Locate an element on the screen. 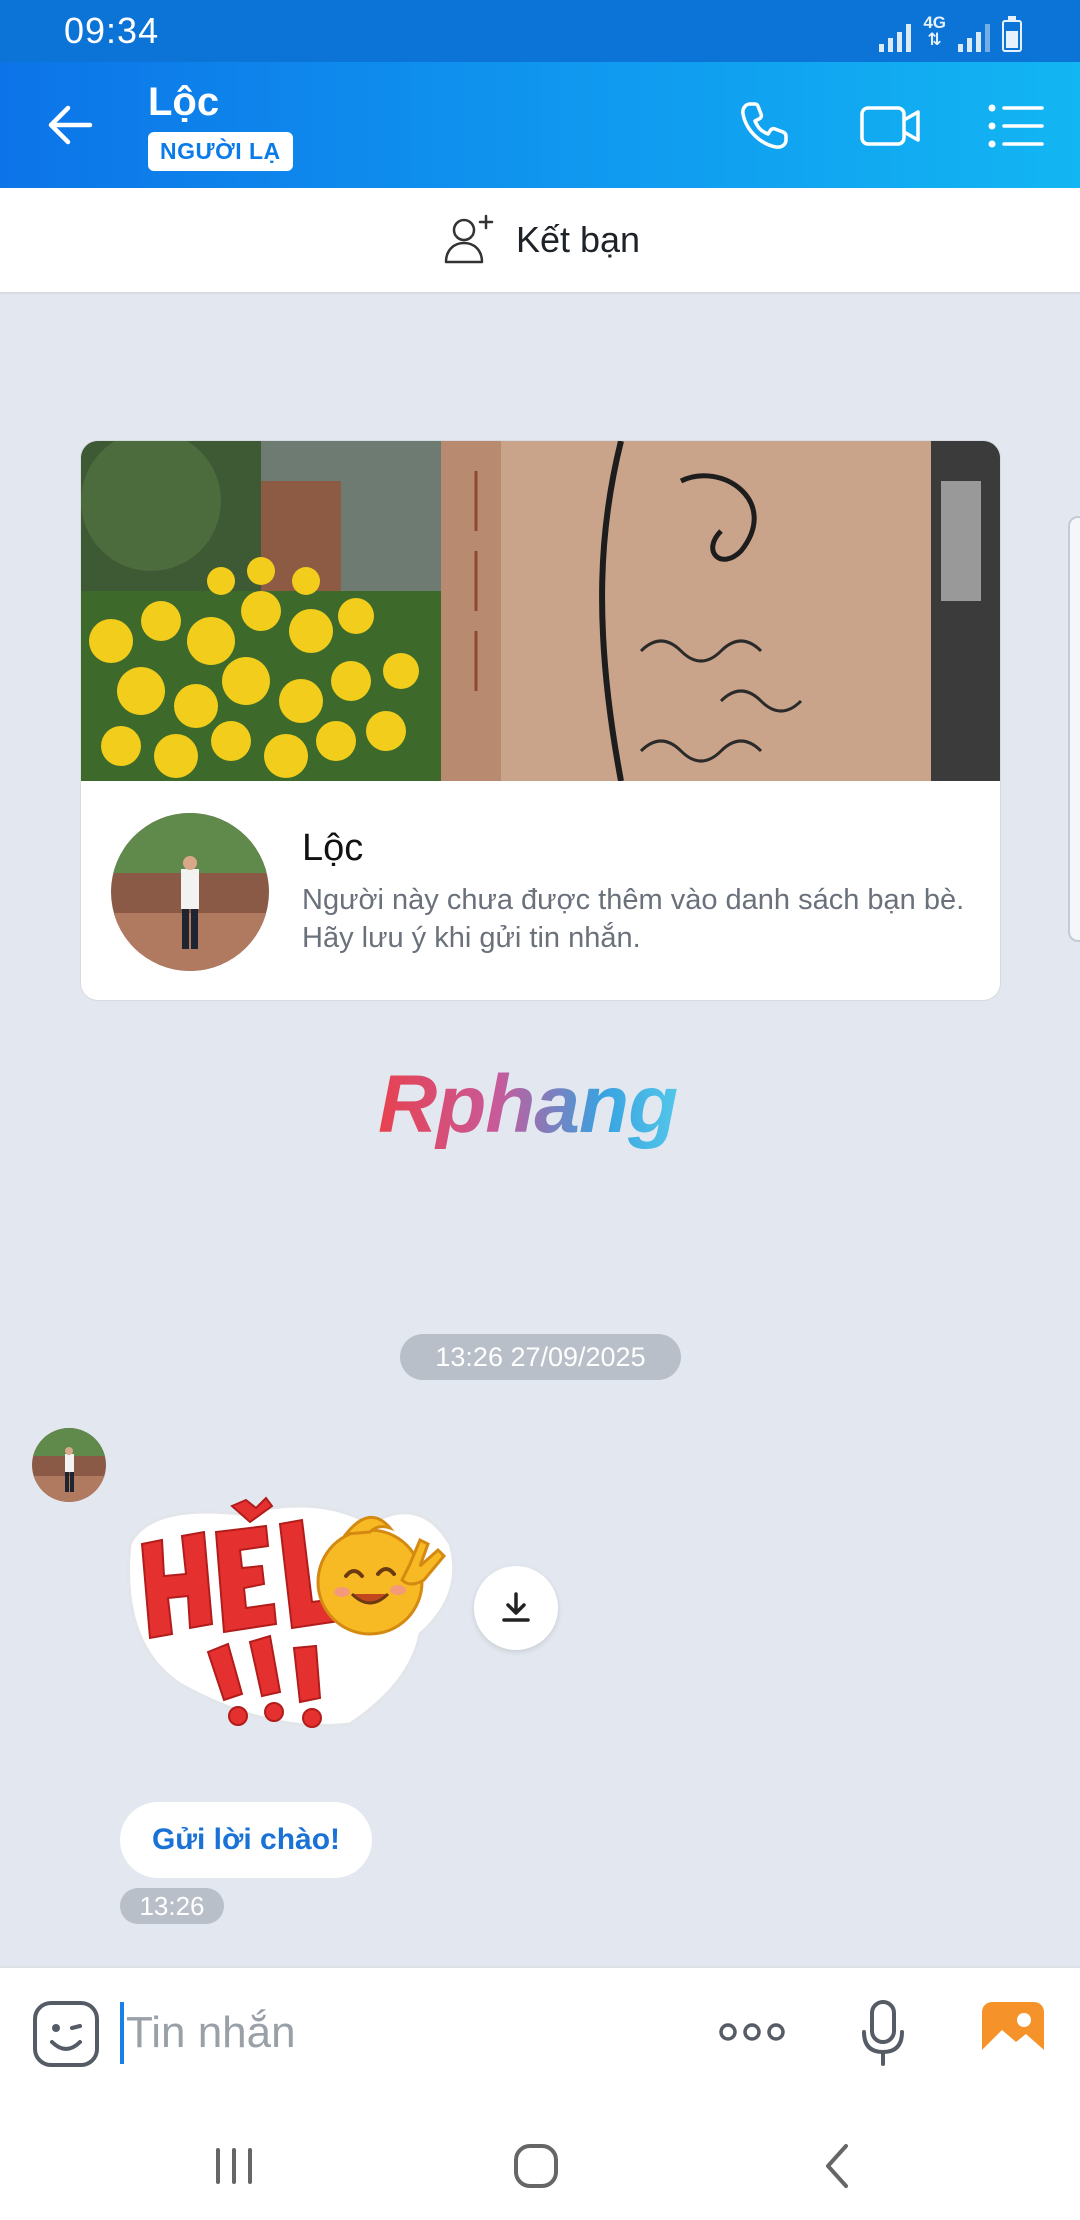  send-greeting-button: Gửi lời chào! is located at coordinates (246, 1840).